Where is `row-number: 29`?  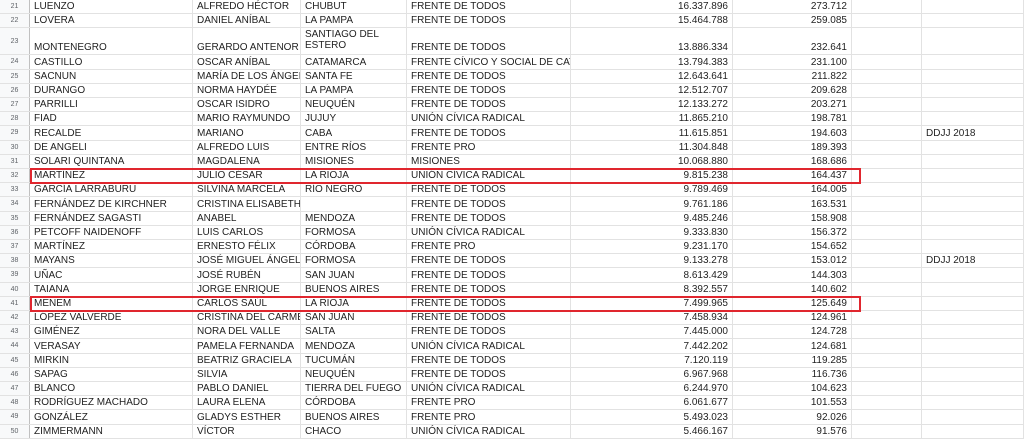
row-number: 29 is located at coordinates (15, 133).